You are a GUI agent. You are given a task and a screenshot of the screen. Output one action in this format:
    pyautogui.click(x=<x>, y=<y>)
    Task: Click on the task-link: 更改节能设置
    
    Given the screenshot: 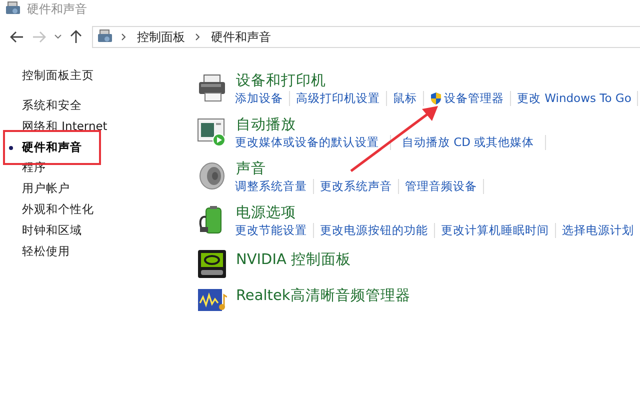 What is the action you would take?
    pyautogui.click(x=274, y=230)
    